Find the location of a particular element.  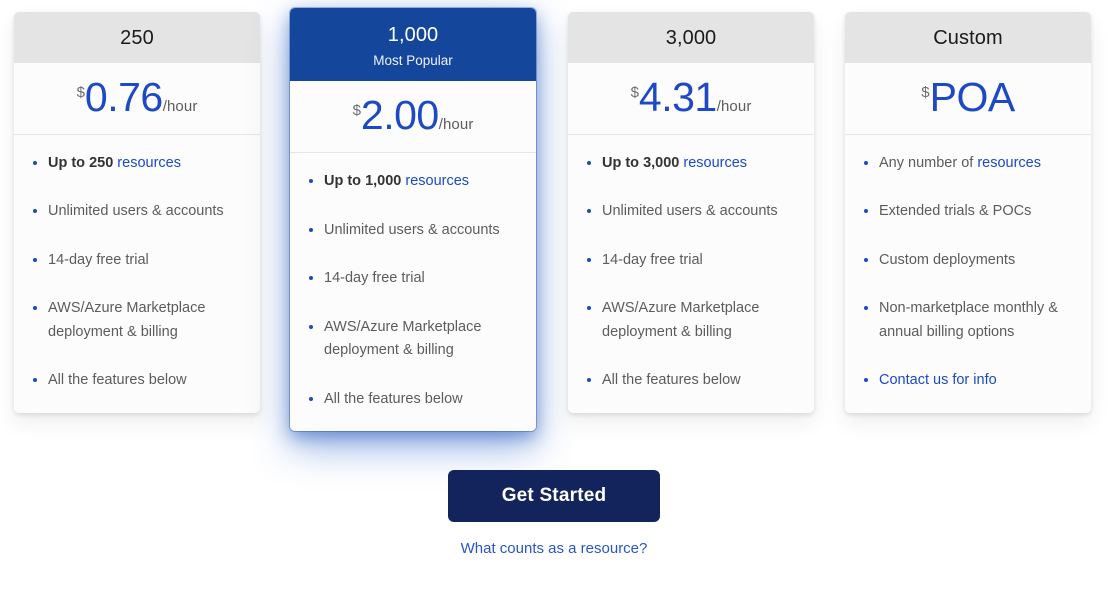

what-counts-as-a-resource-link: What counts as a resource? is located at coordinates (554, 548).